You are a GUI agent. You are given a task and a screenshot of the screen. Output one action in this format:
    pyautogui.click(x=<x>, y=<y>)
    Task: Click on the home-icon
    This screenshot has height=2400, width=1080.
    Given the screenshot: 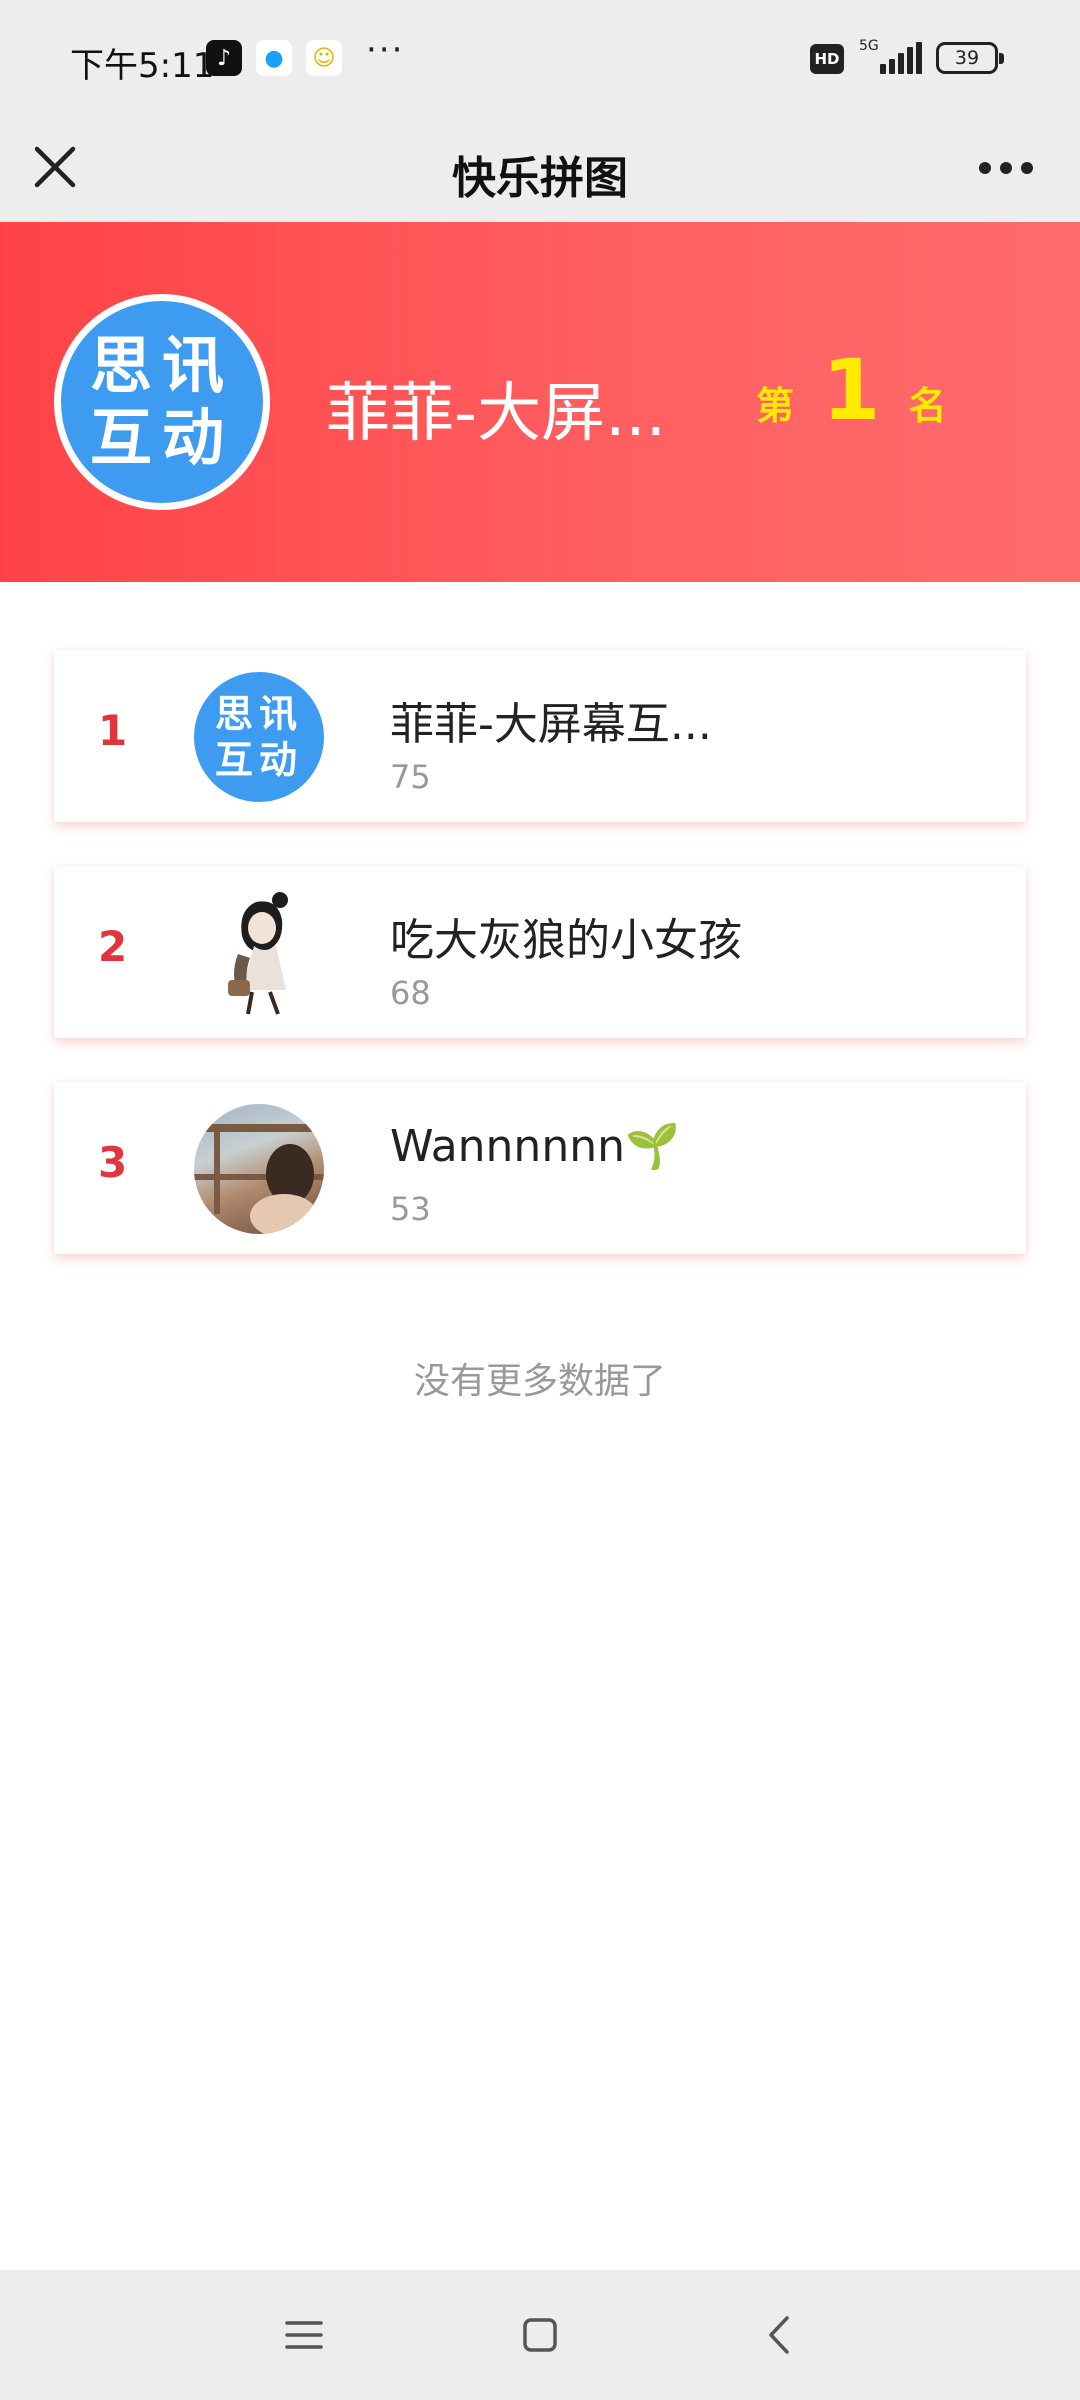 What is the action you would take?
    pyautogui.click(x=540, y=2335)
    